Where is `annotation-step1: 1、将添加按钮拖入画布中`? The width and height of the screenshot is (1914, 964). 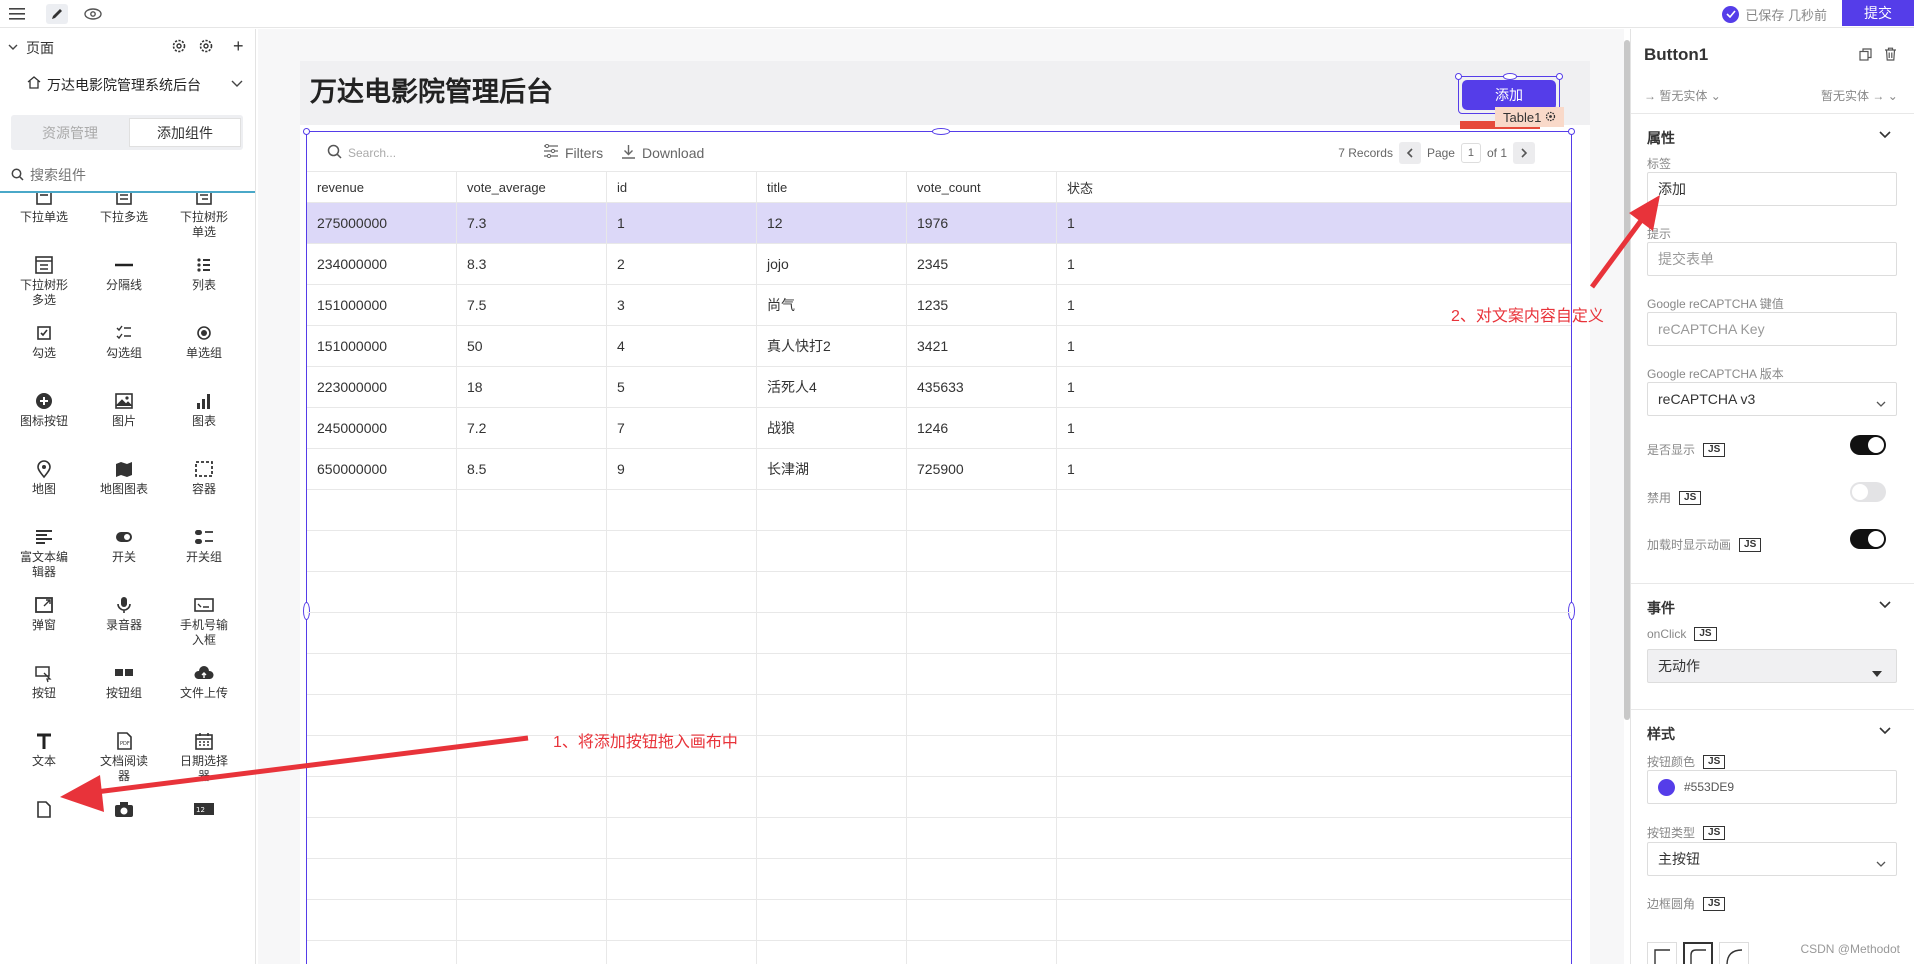
annotation-step1: 1、将添加按钮拖入画布中 is located at coordinates (645, 742).